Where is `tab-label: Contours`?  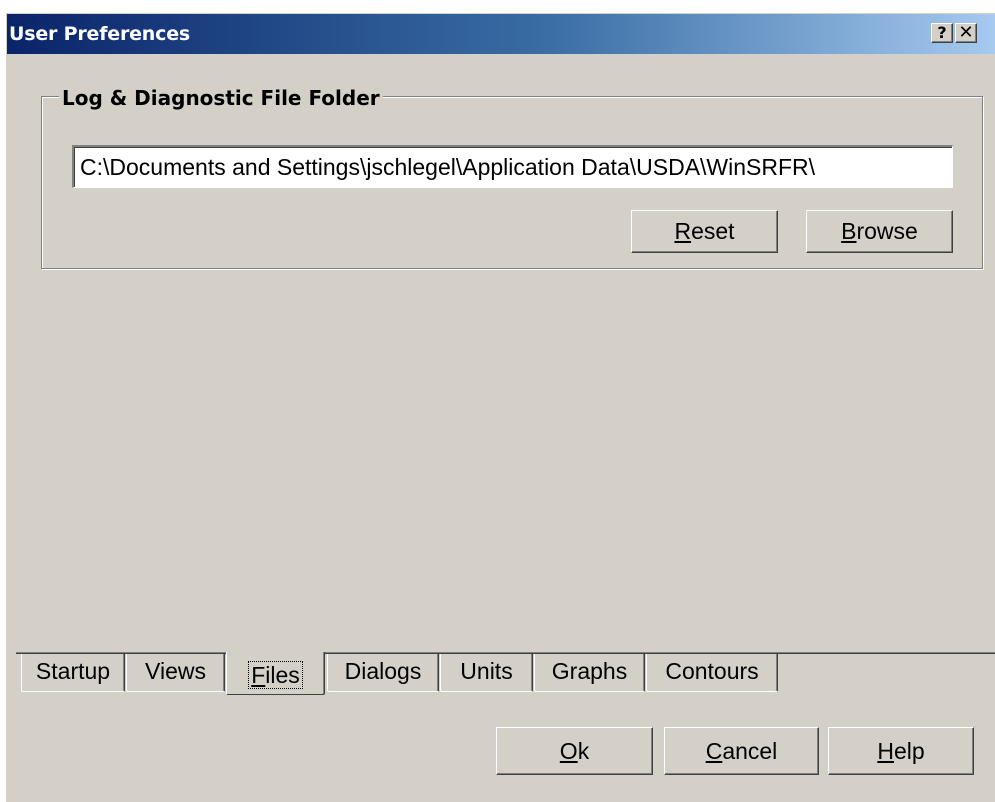 tab-label: Contours is located at coordinates (712, 671).